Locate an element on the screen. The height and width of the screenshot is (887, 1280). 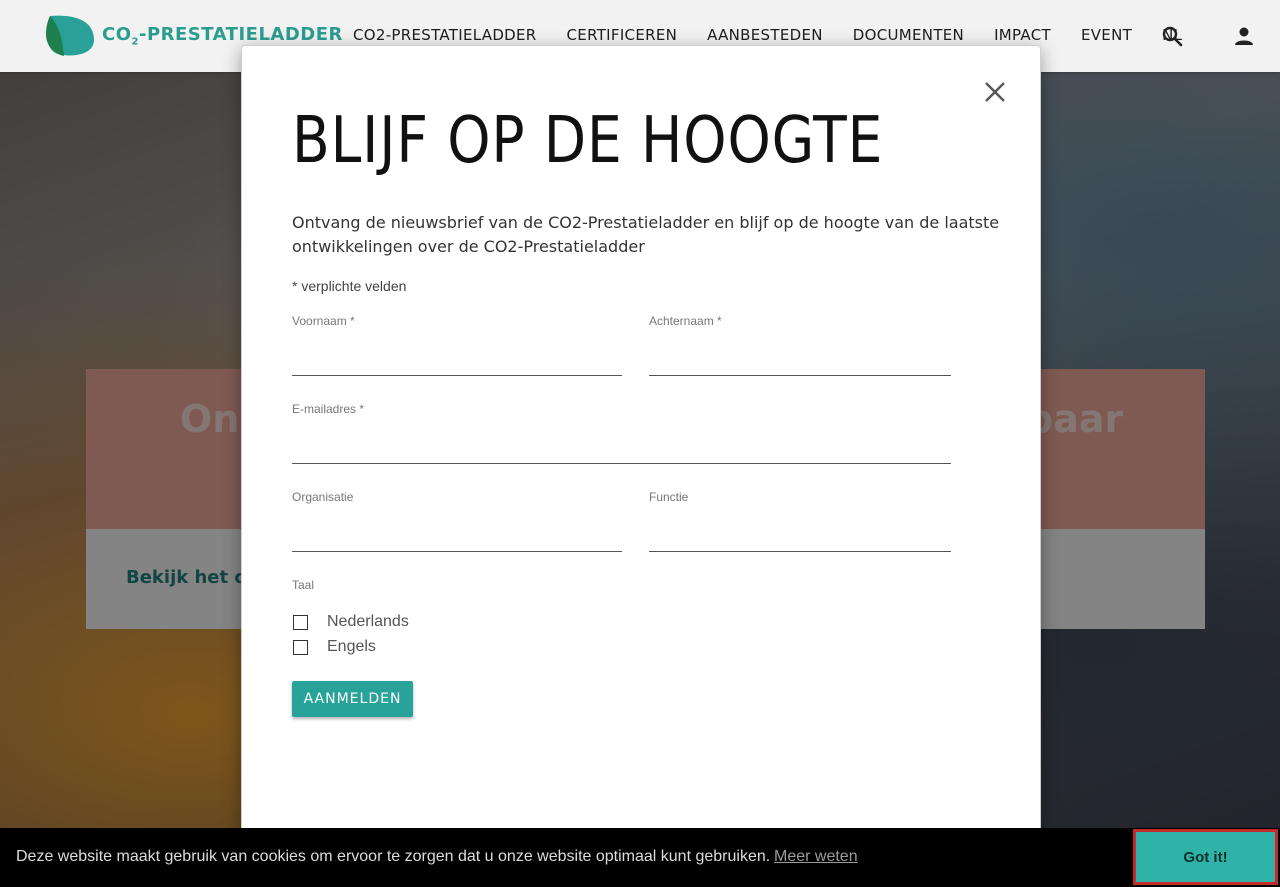
nav-item-certificeren: CERTIFICEREN is located at coordinates (622, 35).